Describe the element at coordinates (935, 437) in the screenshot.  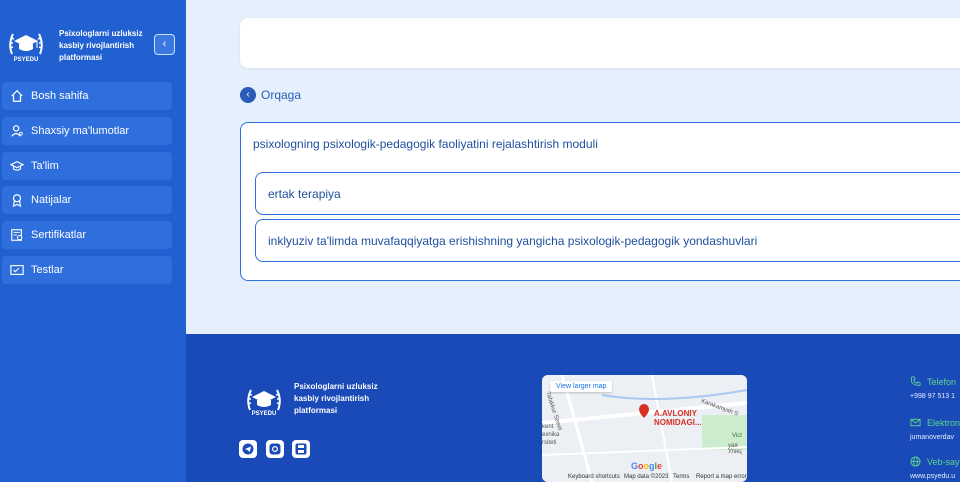
I see `contact-value: jumanoverdav` at that location.